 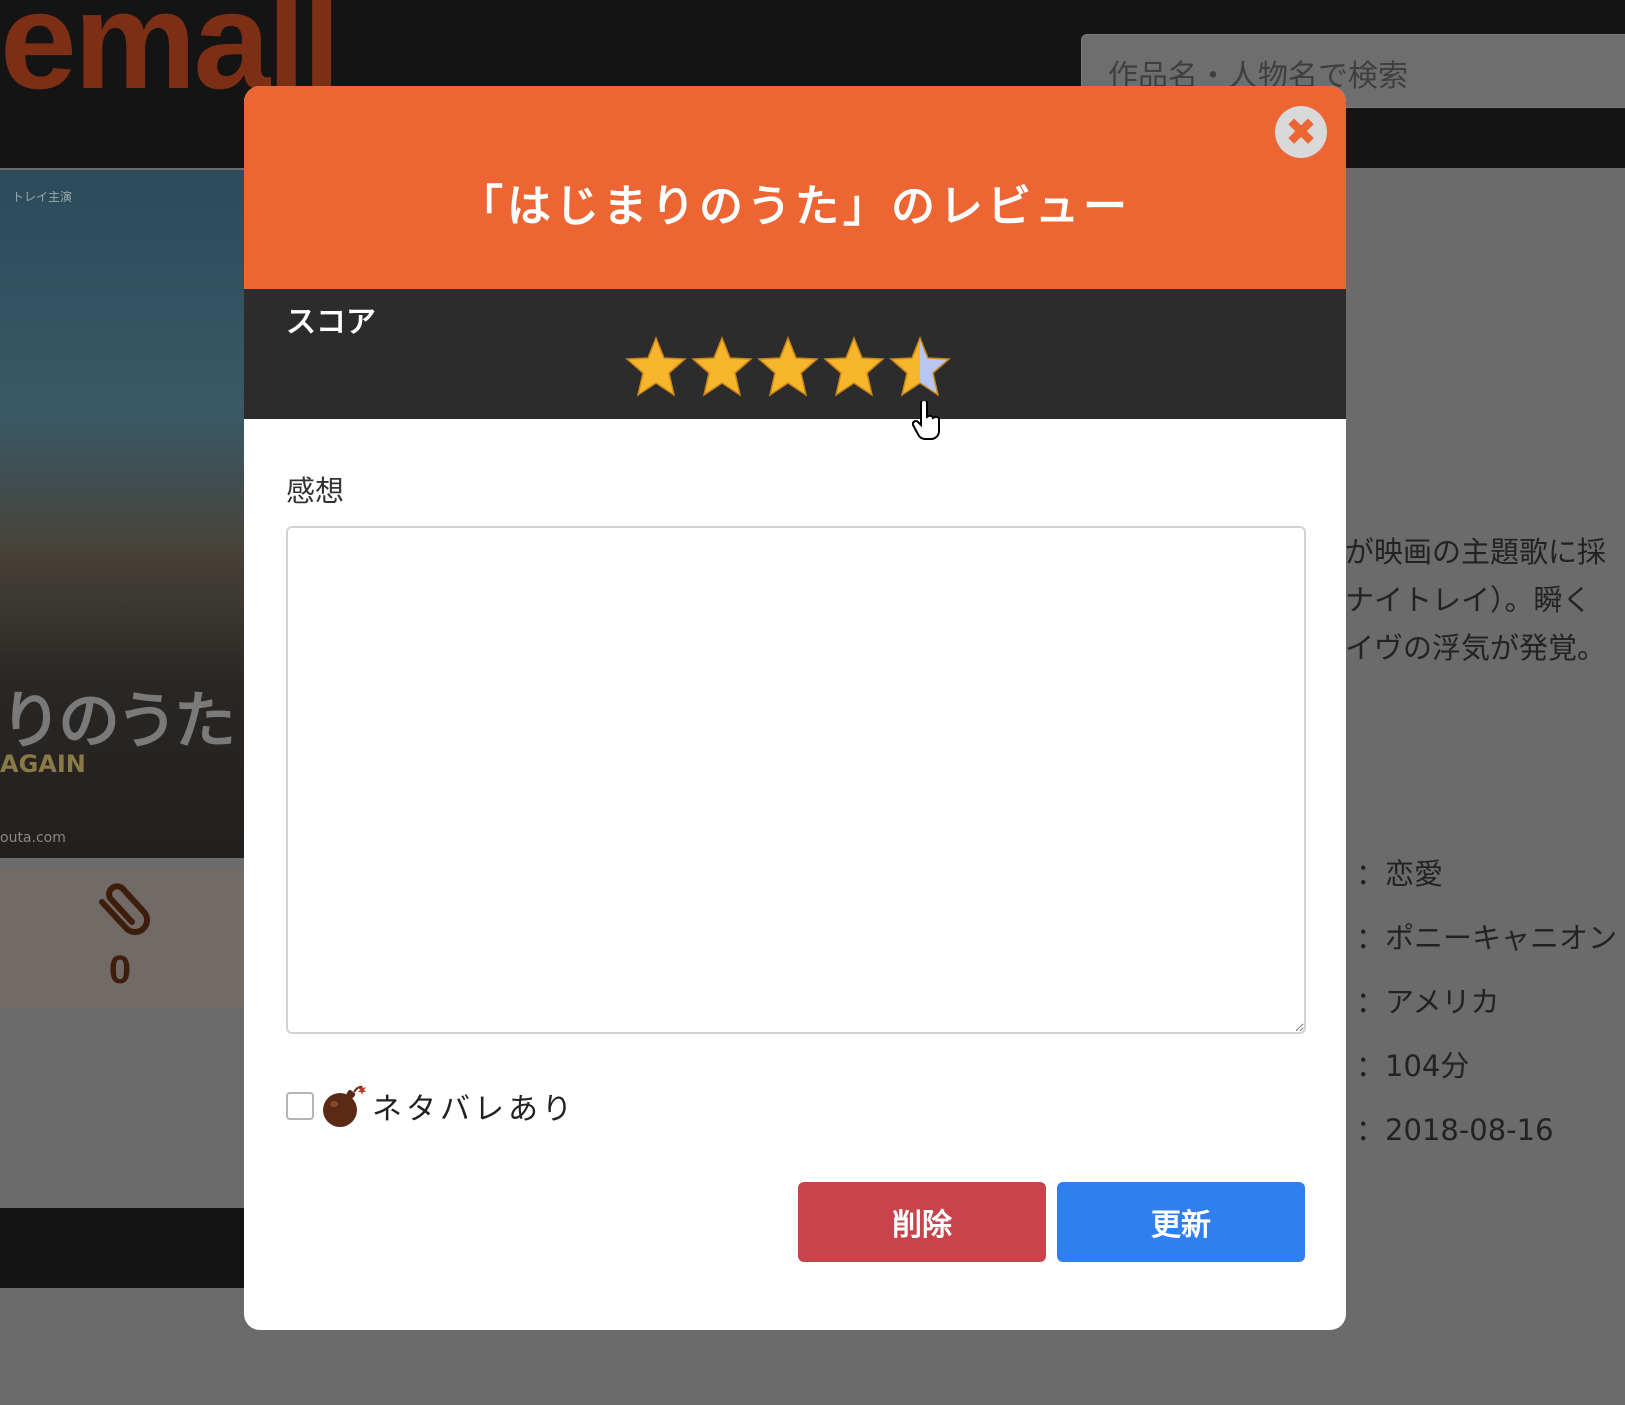 What do you see at coordinates (118, 720) in the screenshot?
I see `poster-title: りのうた` at bounding box center [118, 720].